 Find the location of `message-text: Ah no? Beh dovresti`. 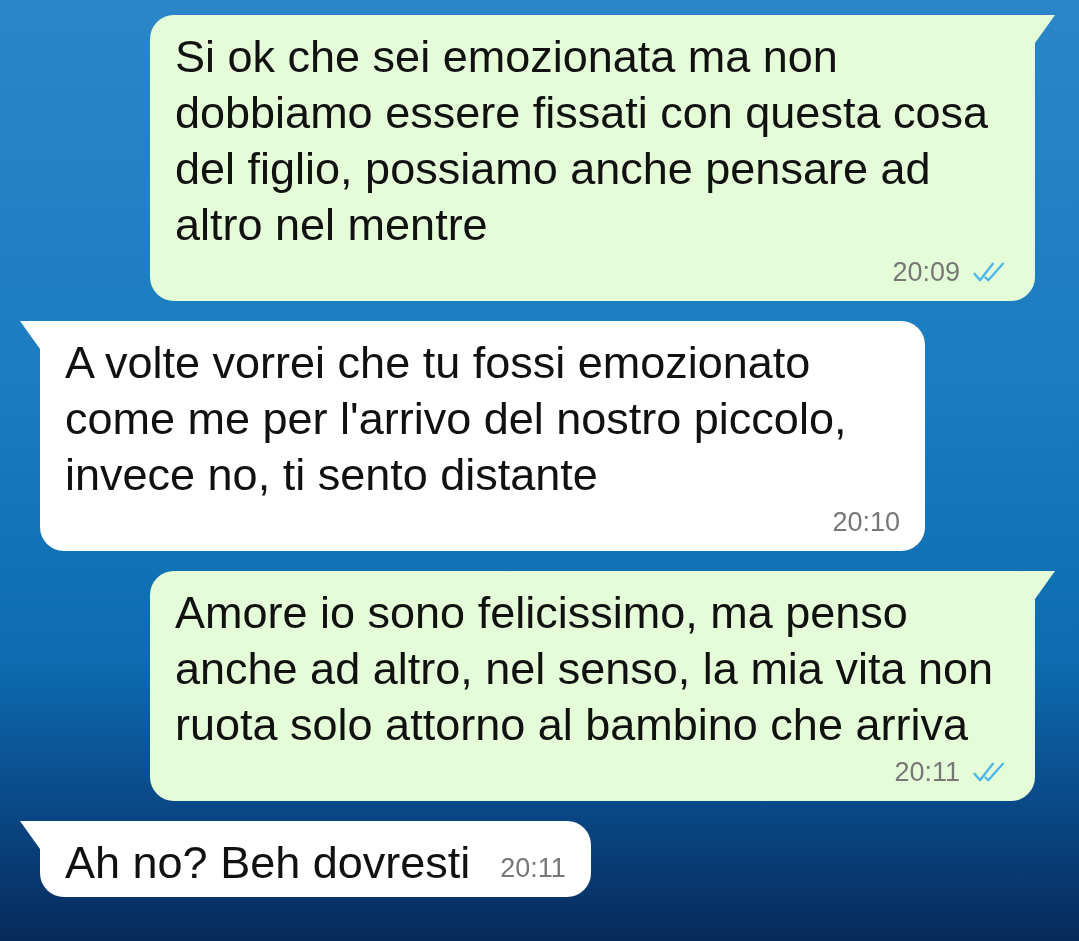

message-text: Ah no? Beh dovresti is located at coordinates (268, 863).